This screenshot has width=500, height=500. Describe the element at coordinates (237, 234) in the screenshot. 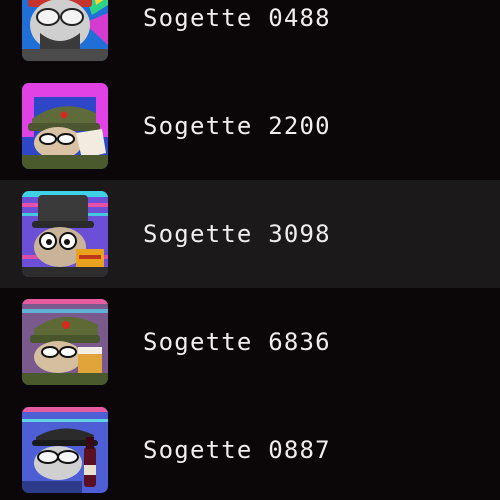

I see `item-name: Sogette 3098` at that location.